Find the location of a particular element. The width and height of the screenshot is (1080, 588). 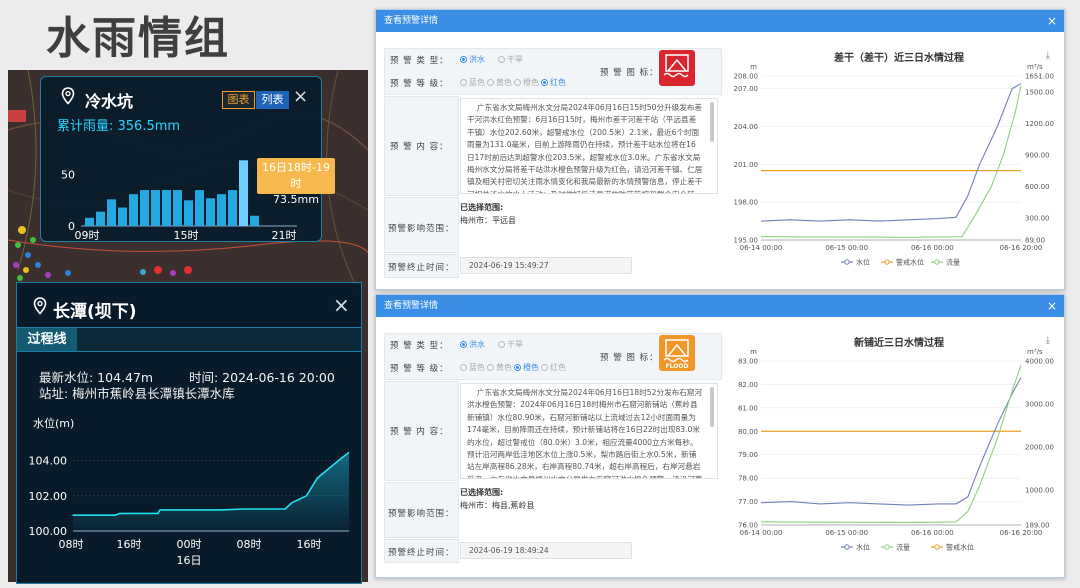

station-name: 长潭(坝下) is located at coordinates (95, 312).